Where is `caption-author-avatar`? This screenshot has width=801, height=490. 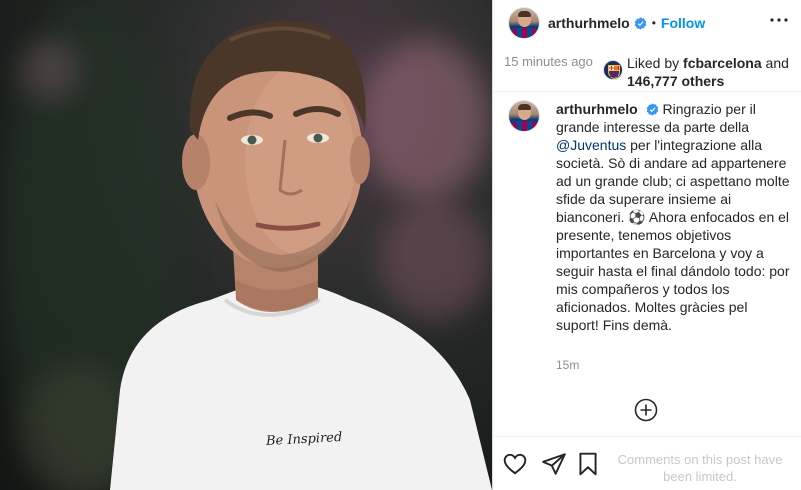
caption-author-avatar is located at coordinates (524, 116).